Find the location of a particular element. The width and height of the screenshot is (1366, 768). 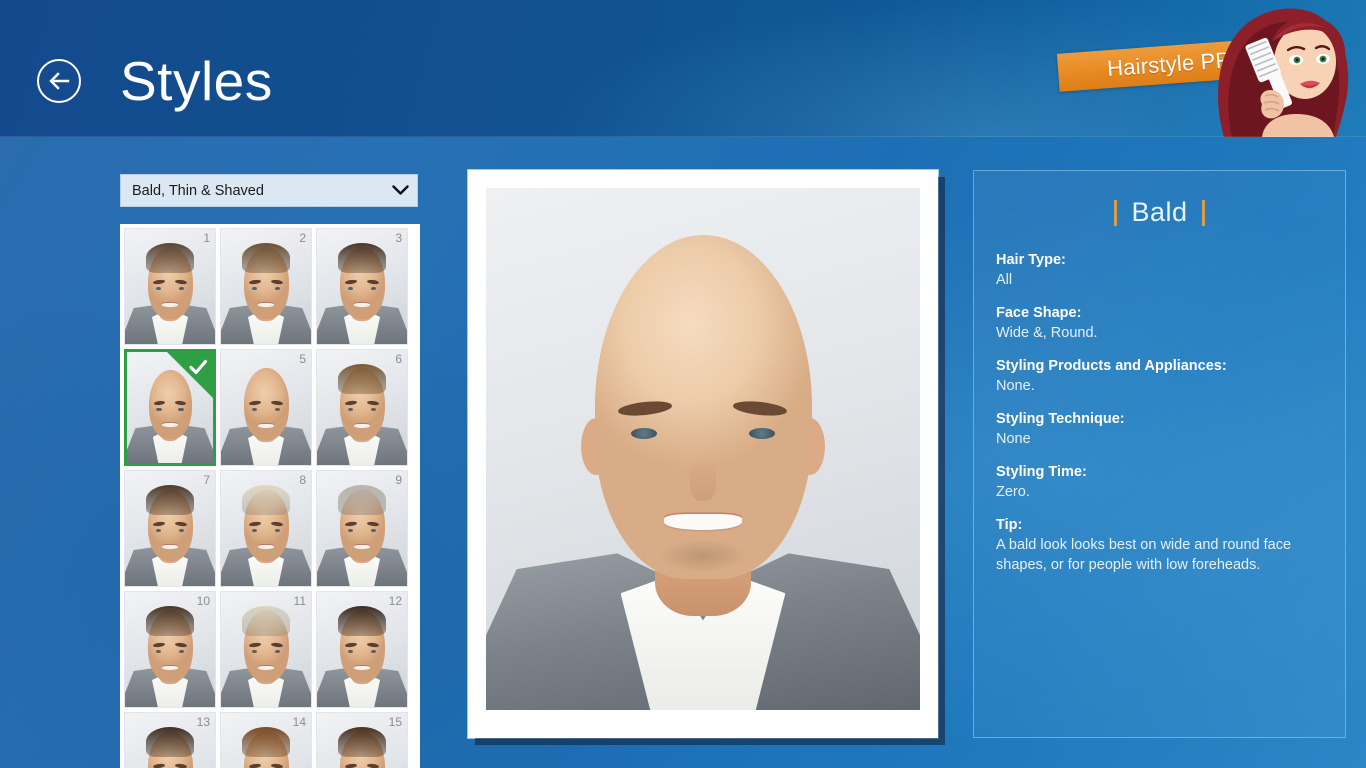

info-label: Tip: is located at coordinates (1009, 525).